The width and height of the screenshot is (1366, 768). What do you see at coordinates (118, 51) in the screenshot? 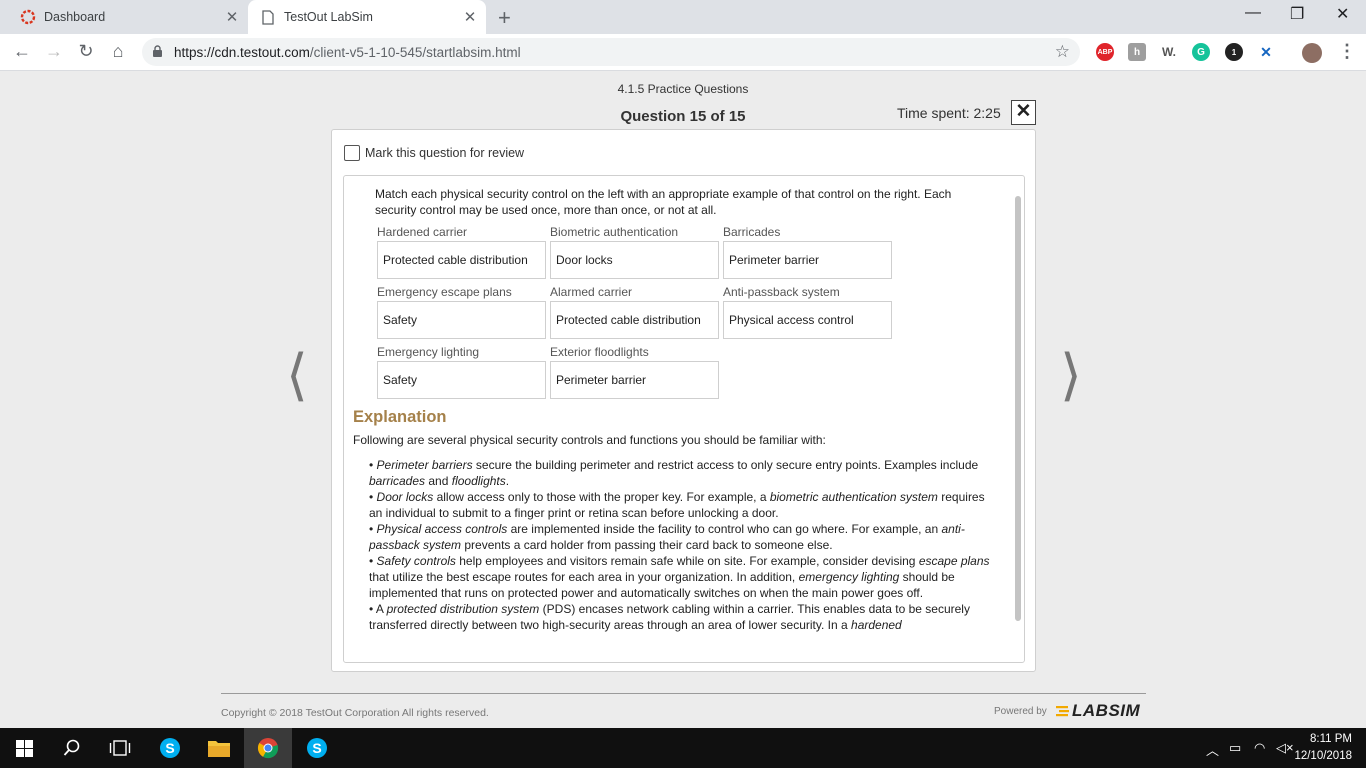
I see `home-icon: ⌂` at bounding box center [118, 51].